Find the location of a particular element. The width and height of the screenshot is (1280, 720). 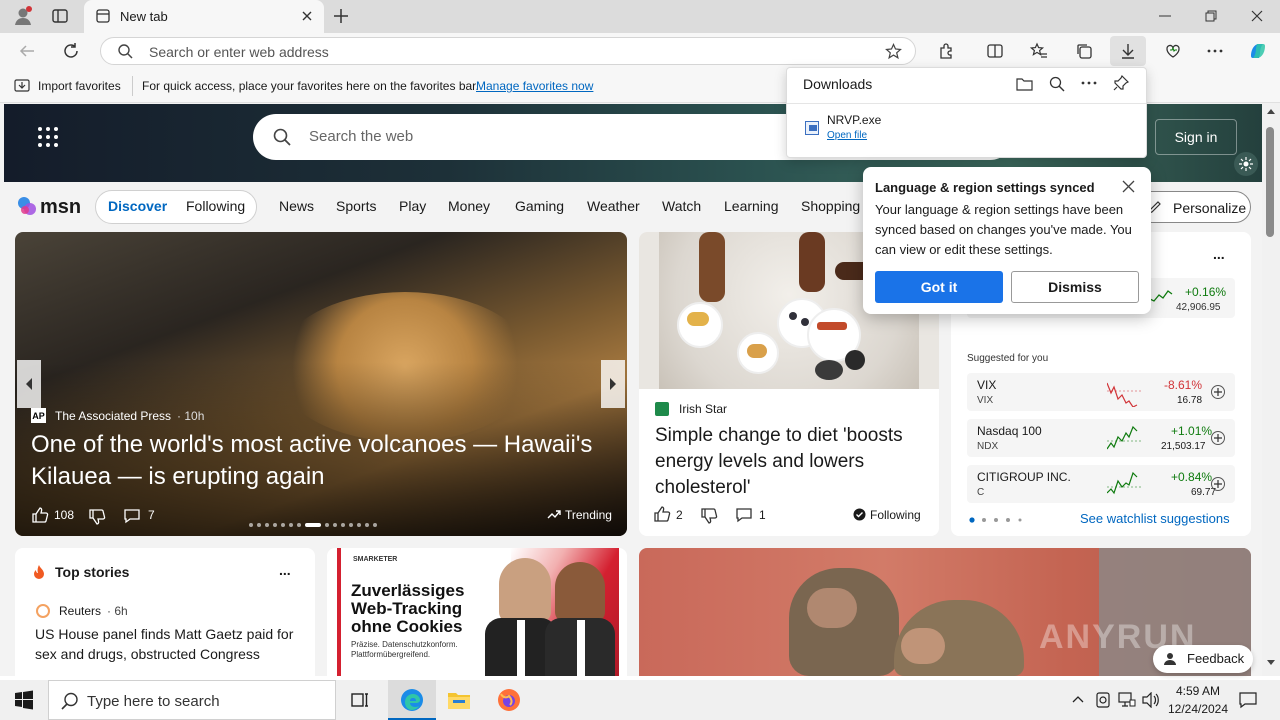

stock-row-c: CITIGROUP INC. C +0.84% 69.77 is located at coordinates (1101, 484).